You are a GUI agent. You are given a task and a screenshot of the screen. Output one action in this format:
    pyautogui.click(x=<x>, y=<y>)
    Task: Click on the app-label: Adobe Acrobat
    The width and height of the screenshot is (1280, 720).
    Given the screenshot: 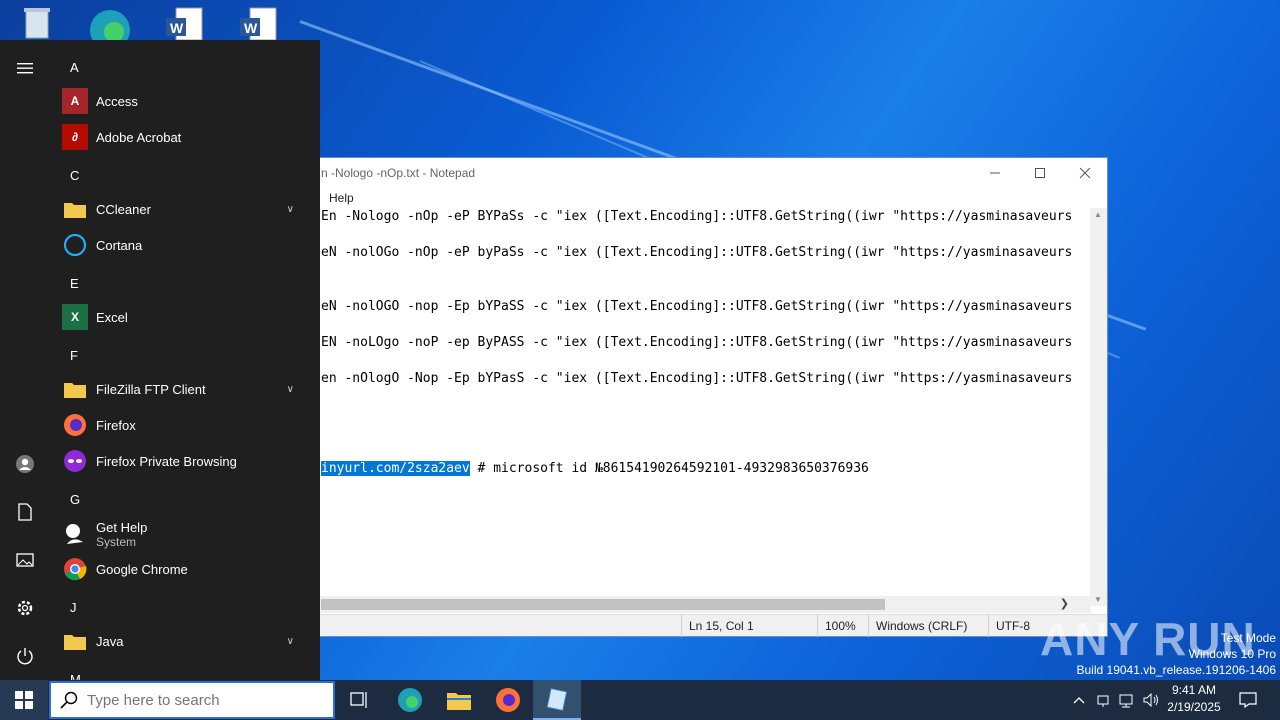 What is the action you would take?
    pyautogui.click(x=139, y=137)
    